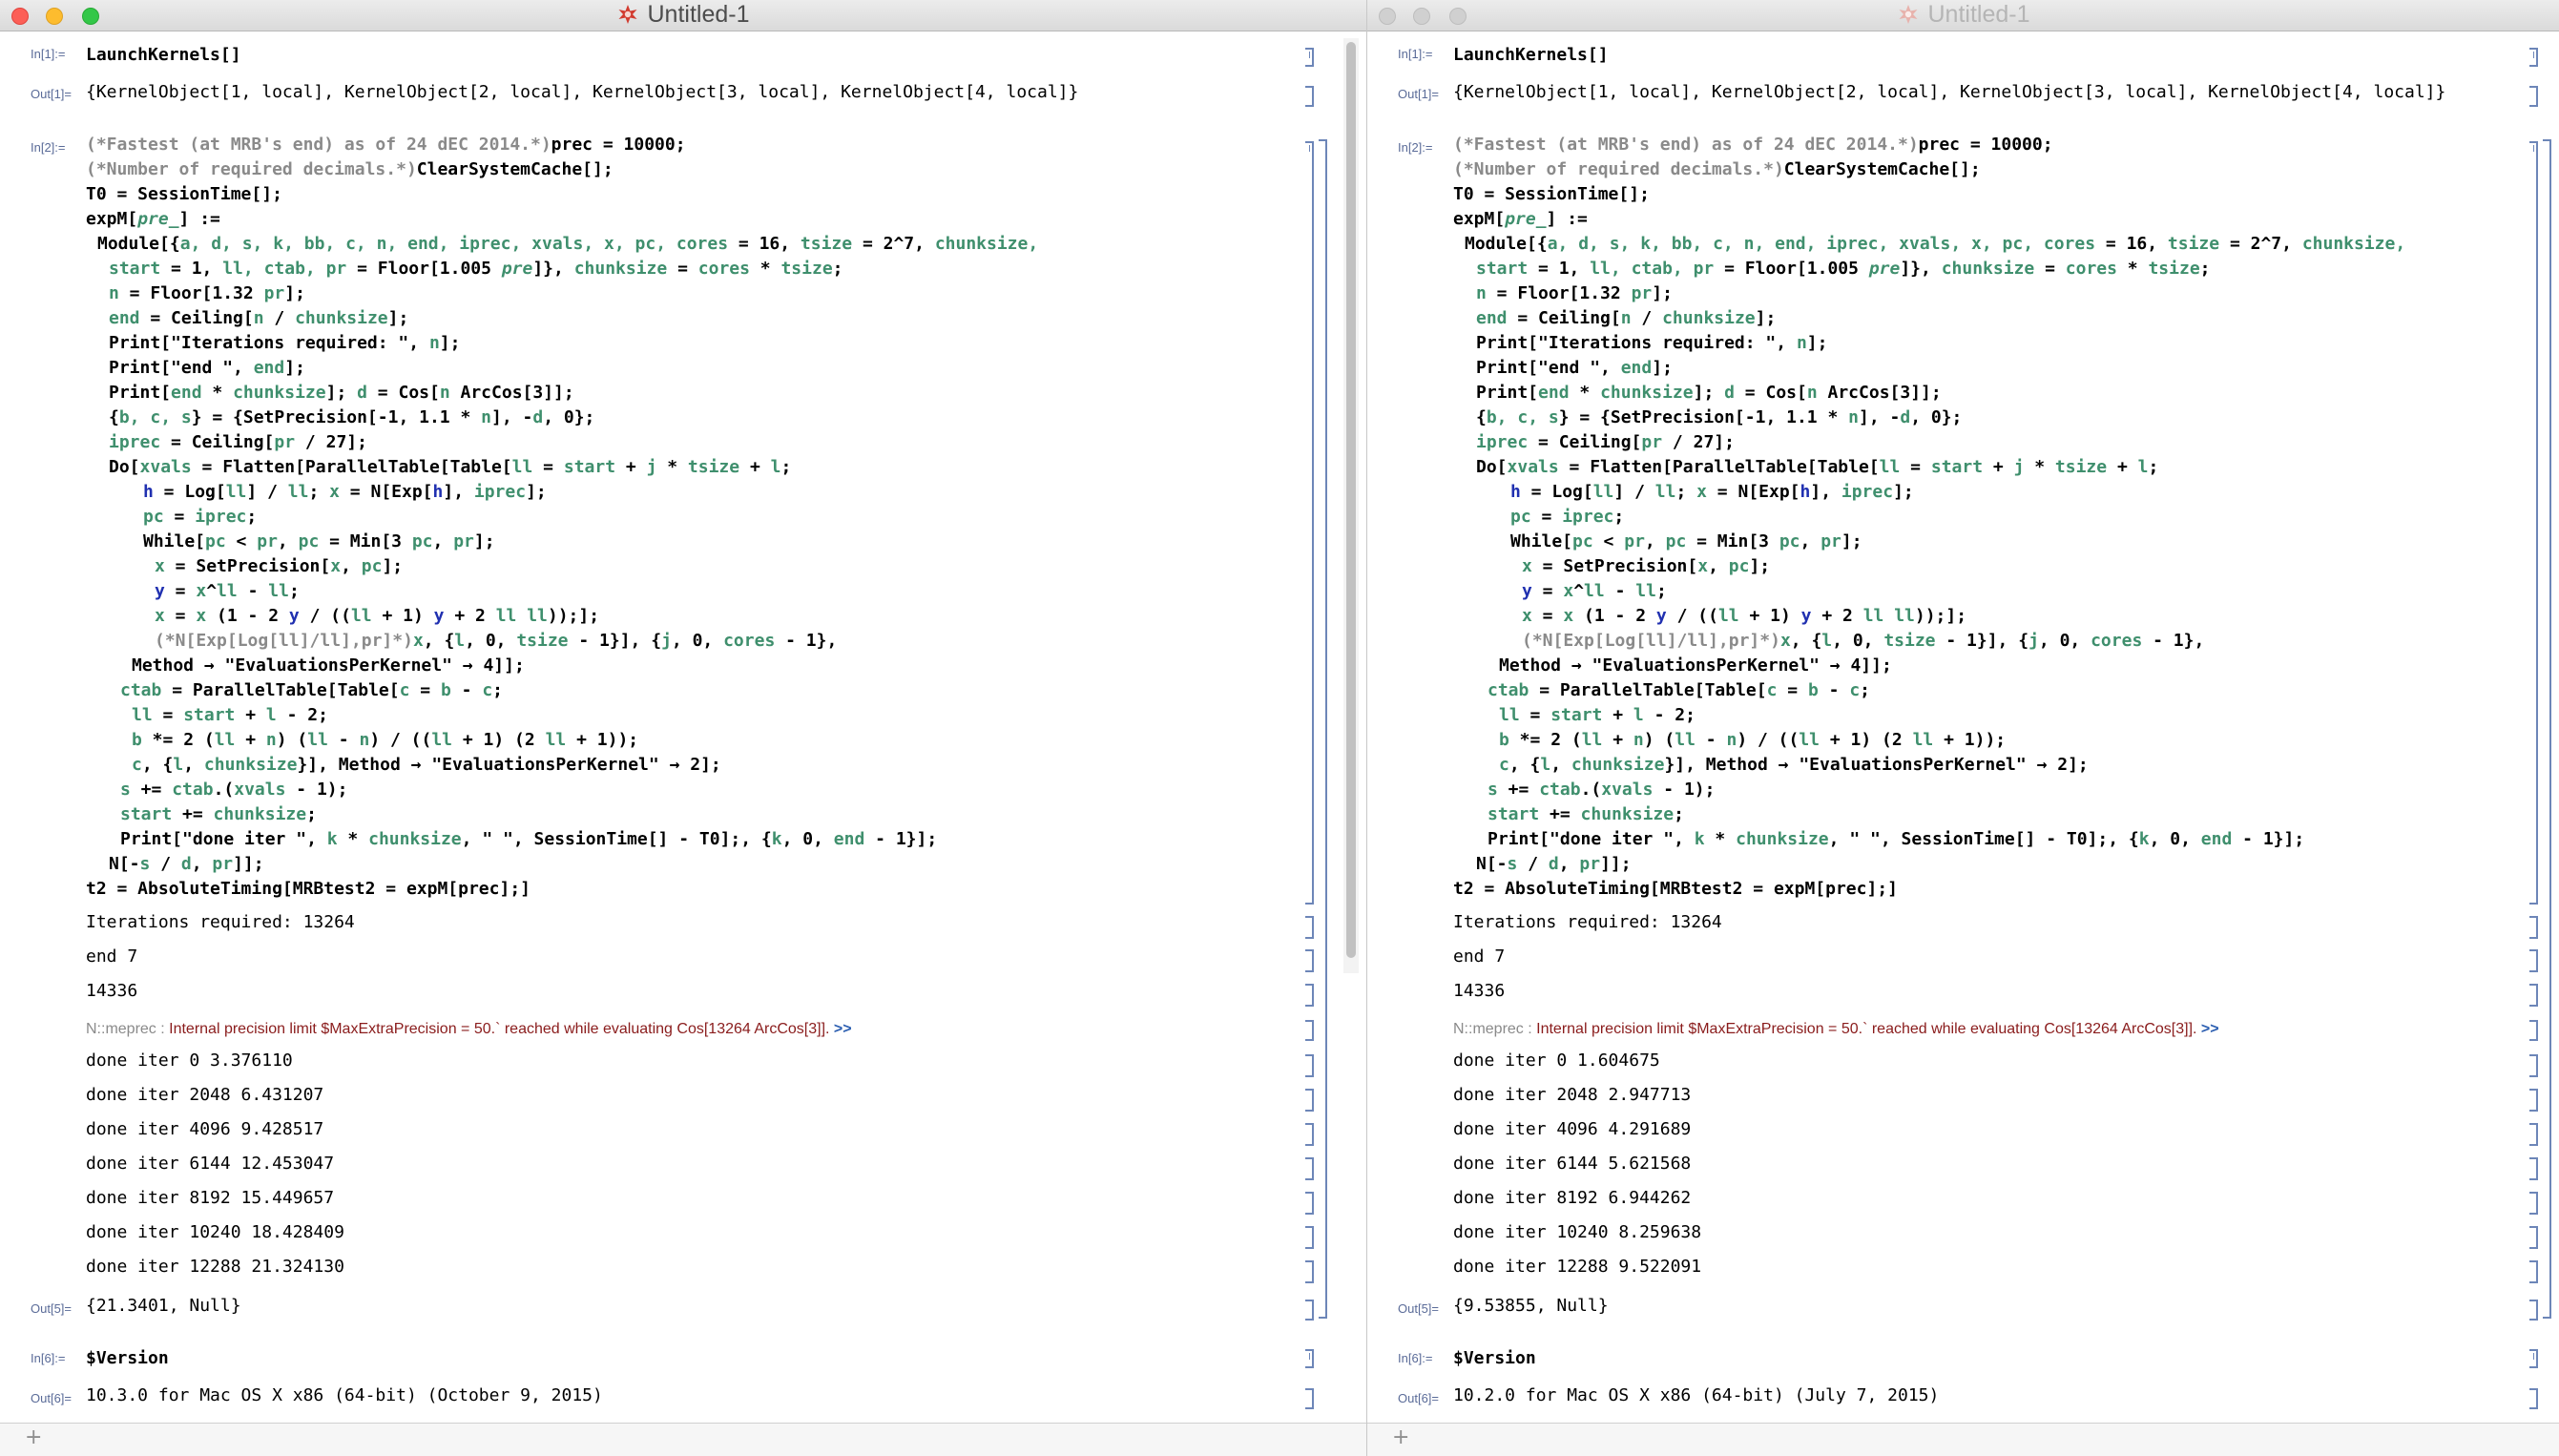 This screenshot has width=2559, height=1456. I want to click on vertical-scrollbar, so click(1351, 506).